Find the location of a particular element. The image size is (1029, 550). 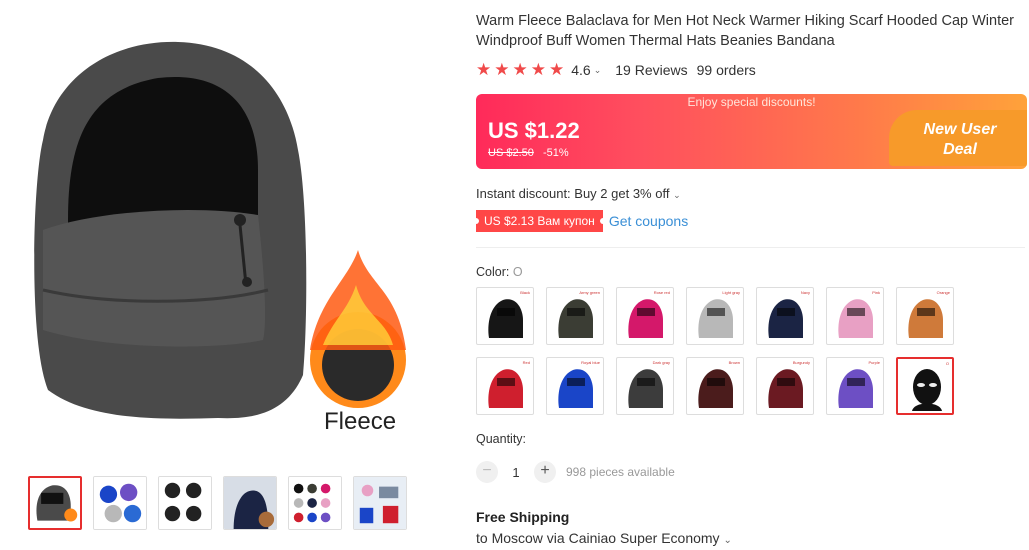

deal-line-1: New User is located at coordinates (960, 129).